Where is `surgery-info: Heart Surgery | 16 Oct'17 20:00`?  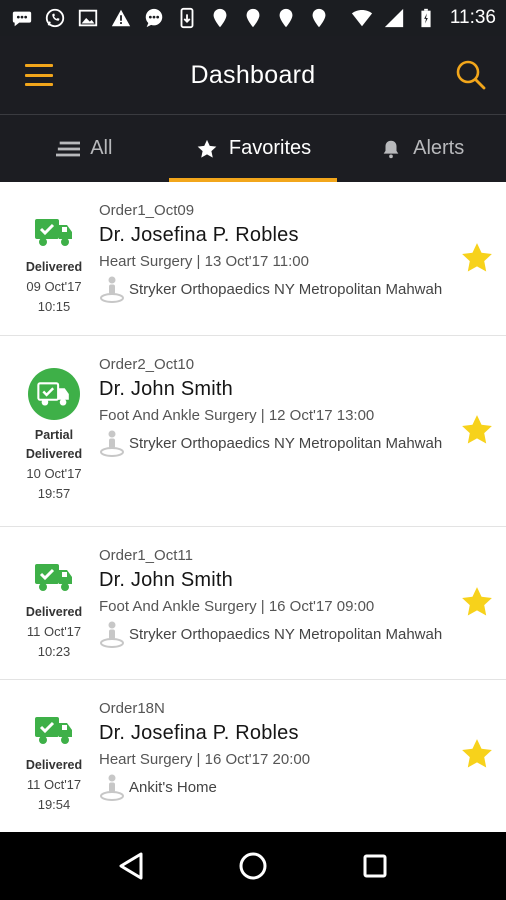 surgery-info: Heart Surgery | 16 Oct'17 20:00 is located at coordinates (205, 759).